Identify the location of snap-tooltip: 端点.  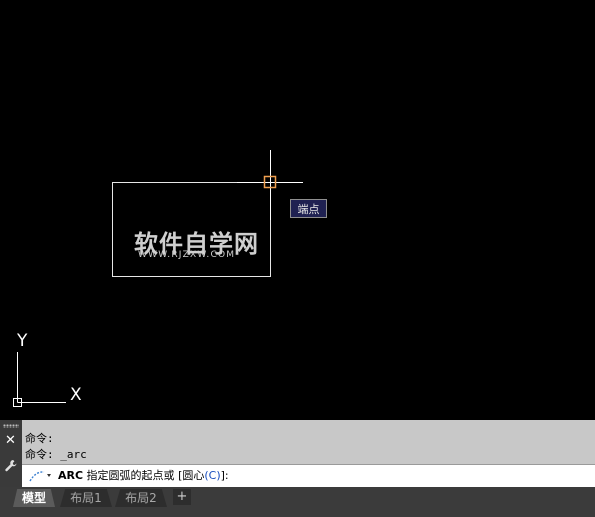
(308, 208).